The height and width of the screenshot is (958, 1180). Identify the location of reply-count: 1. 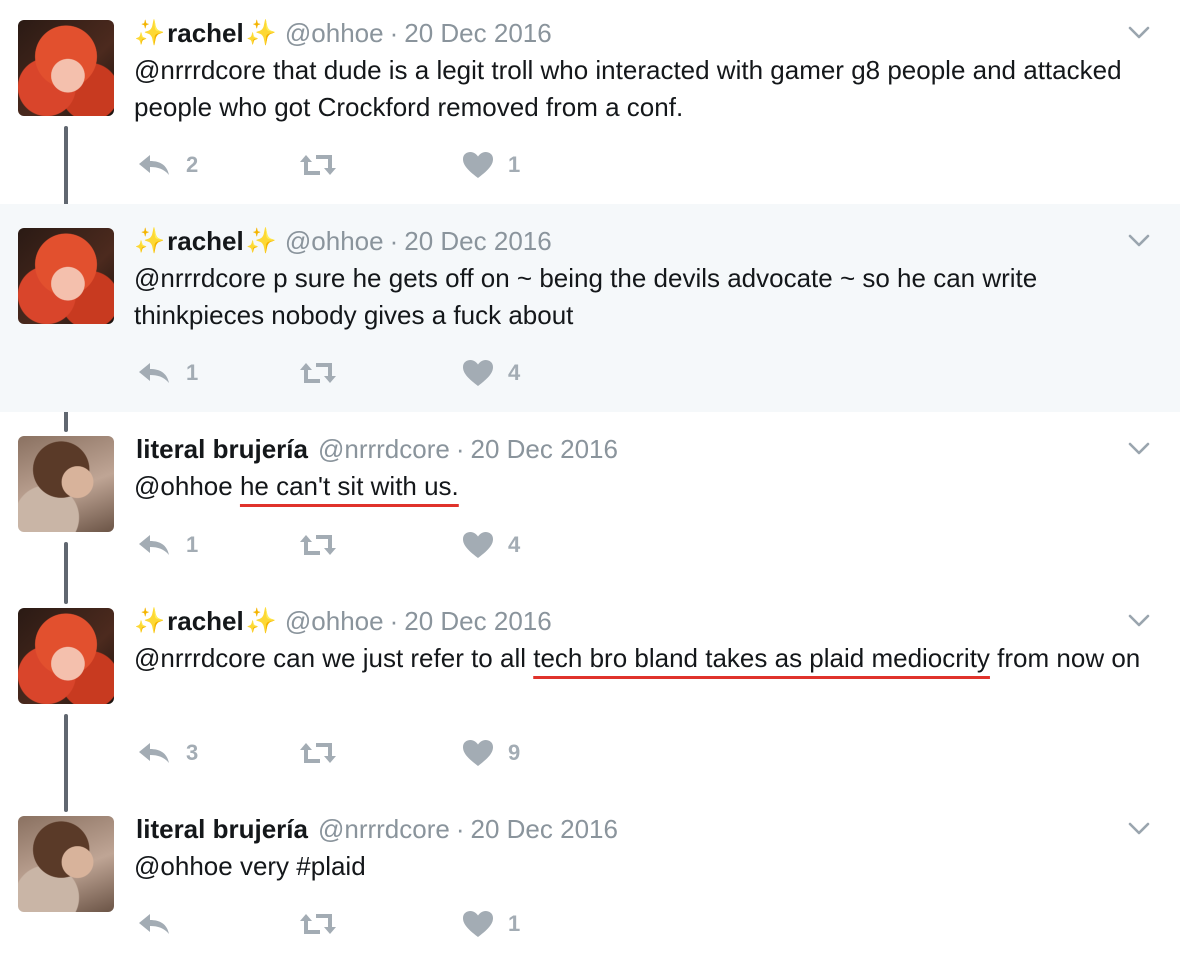
(192, 544).